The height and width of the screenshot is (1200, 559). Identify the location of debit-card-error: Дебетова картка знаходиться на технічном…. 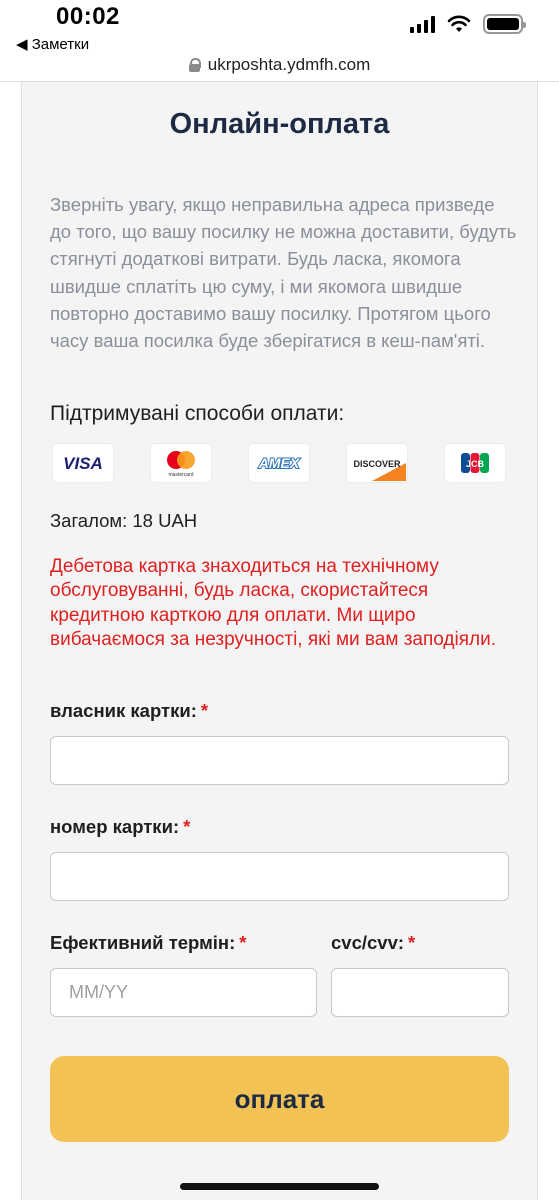
(273, 603).